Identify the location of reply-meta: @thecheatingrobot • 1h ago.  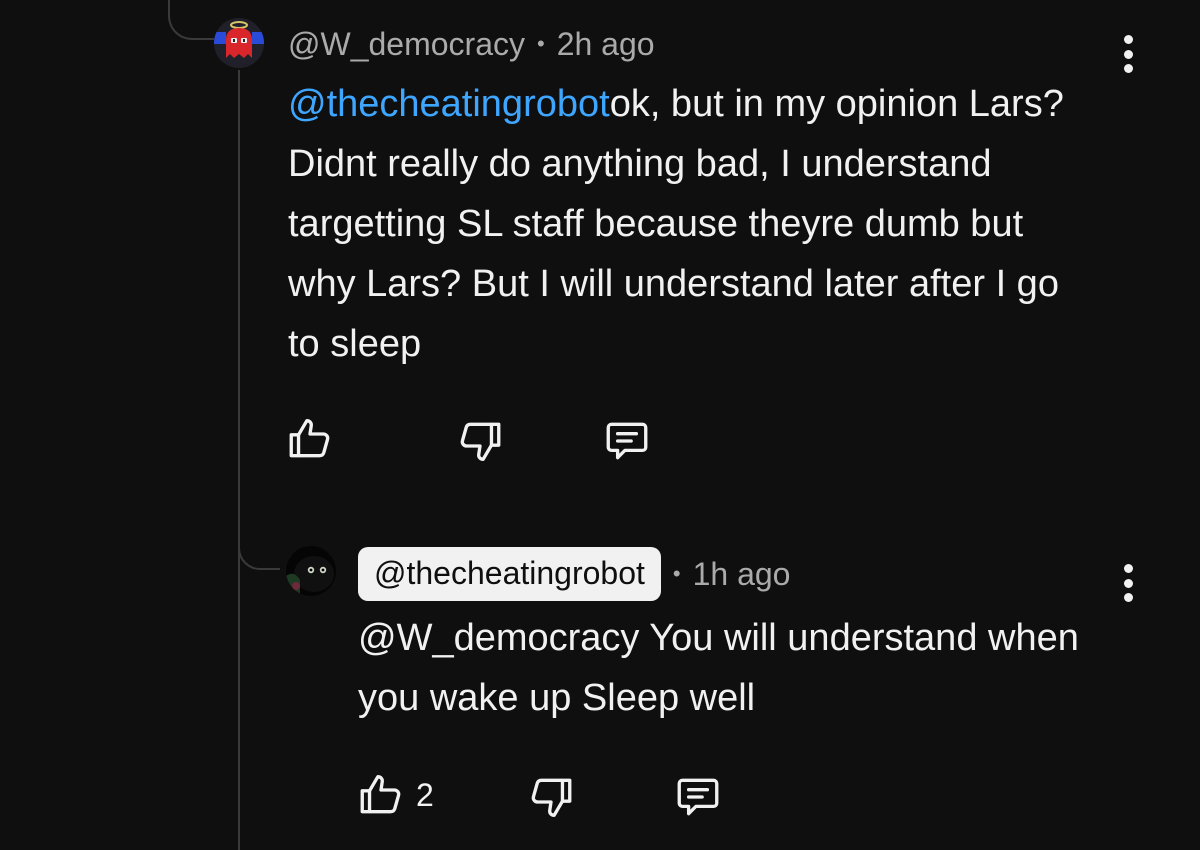
(574, 574).